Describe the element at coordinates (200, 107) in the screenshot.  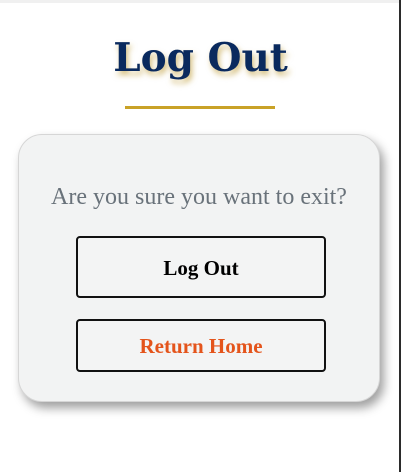
I see `title-divider` at that location.